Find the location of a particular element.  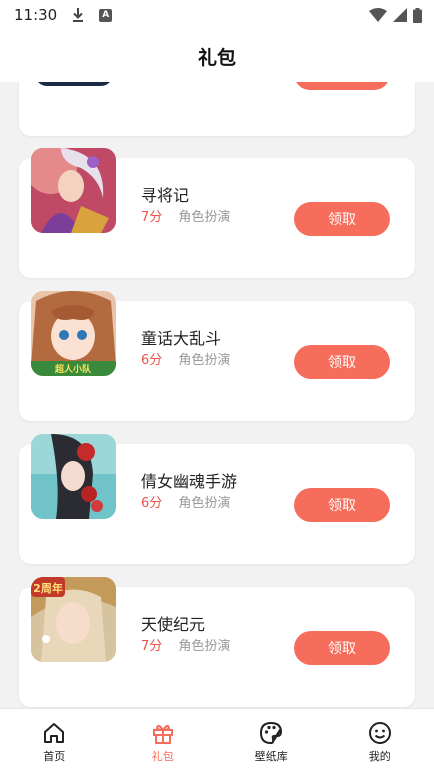

thumb-badge-text: 超人小队 is located at coordinates (73, 369).